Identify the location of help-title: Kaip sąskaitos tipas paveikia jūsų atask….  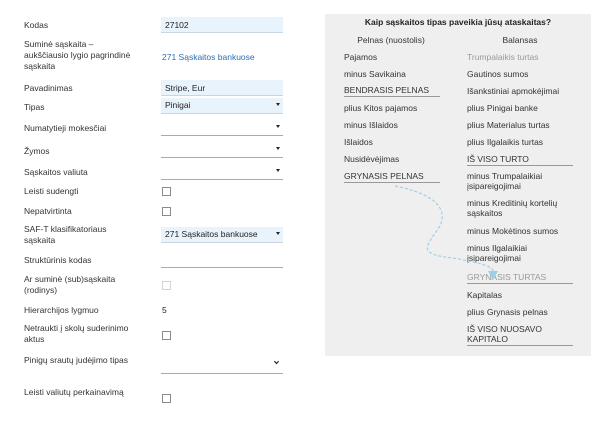
(458, 22).